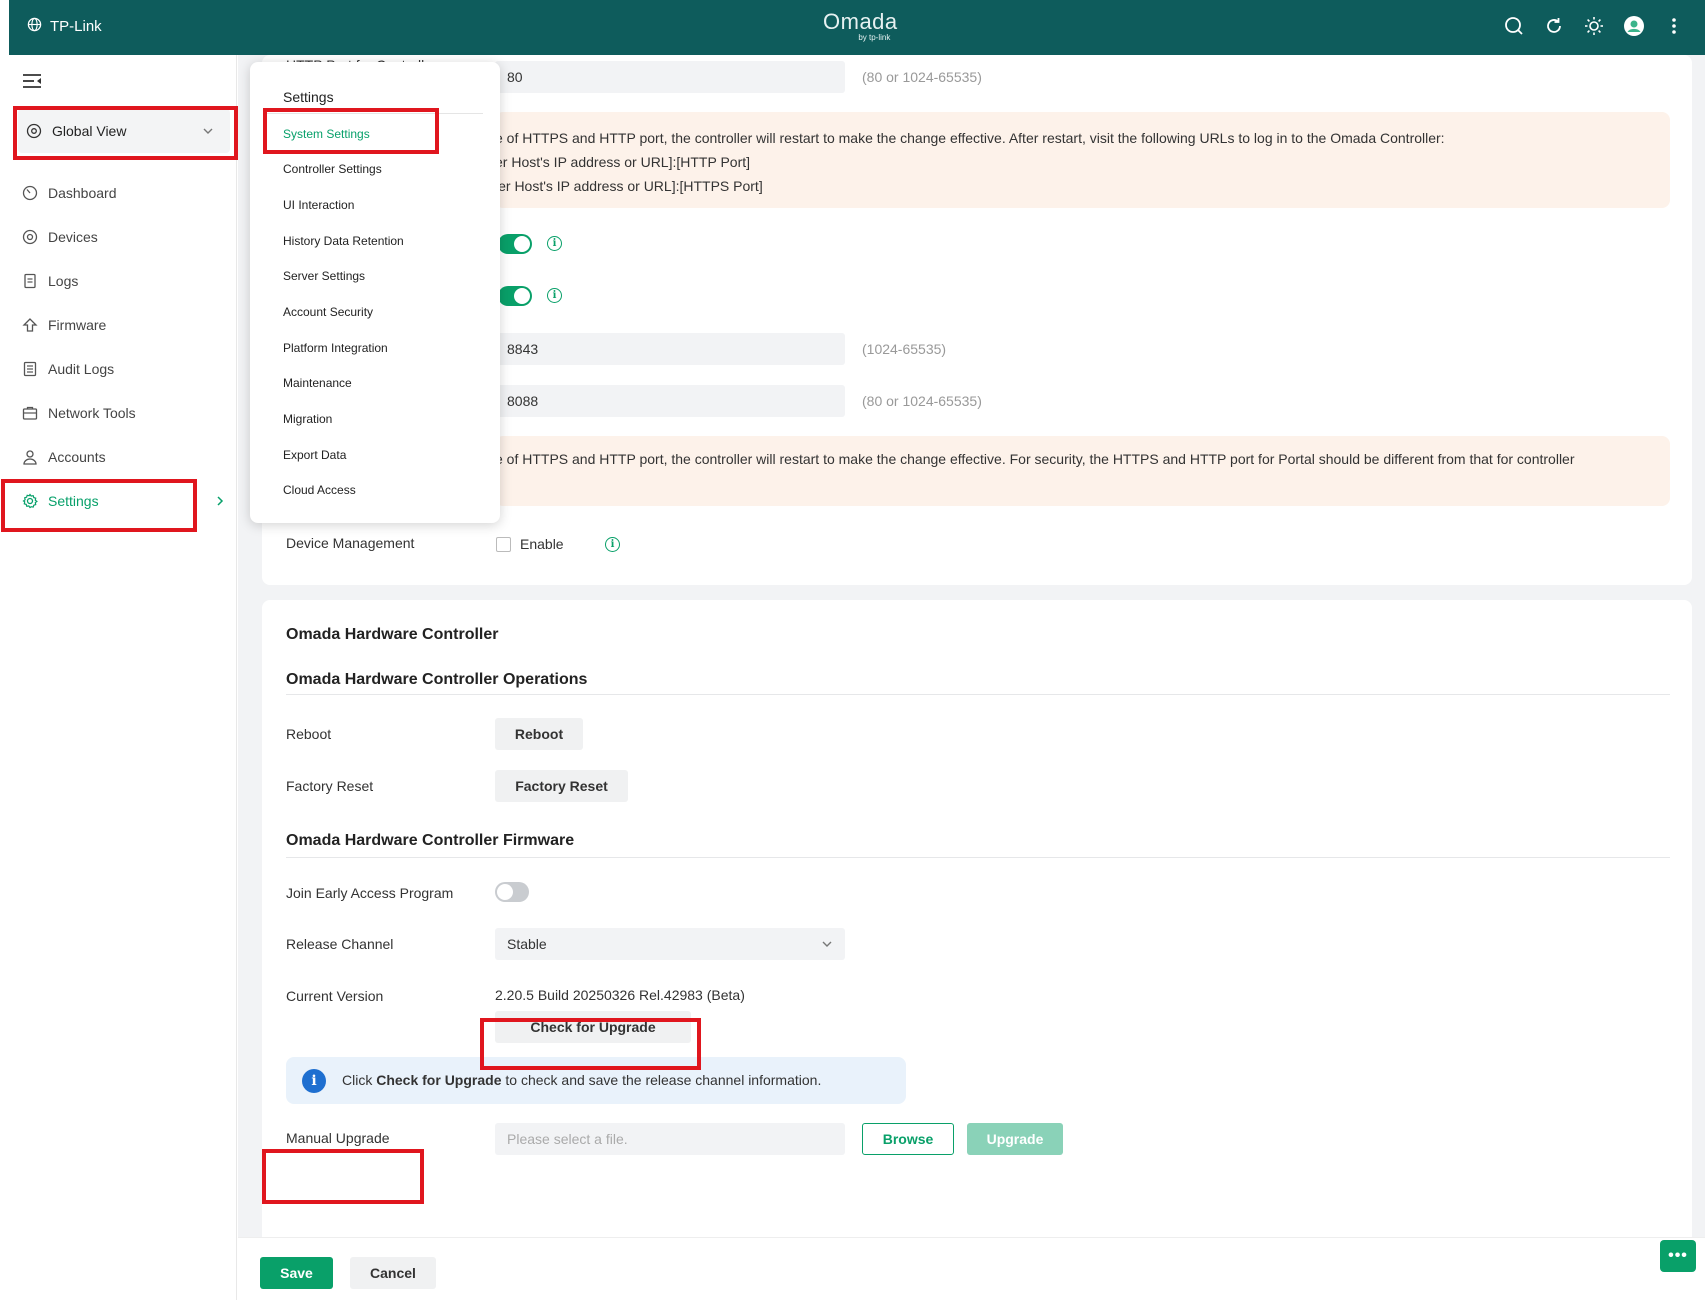 The image size is (1705, 1300). Describe the element at coordinates (904, 349) in the screenshot. I see `portal-https-port-hint: (1024-65535)` at that location.